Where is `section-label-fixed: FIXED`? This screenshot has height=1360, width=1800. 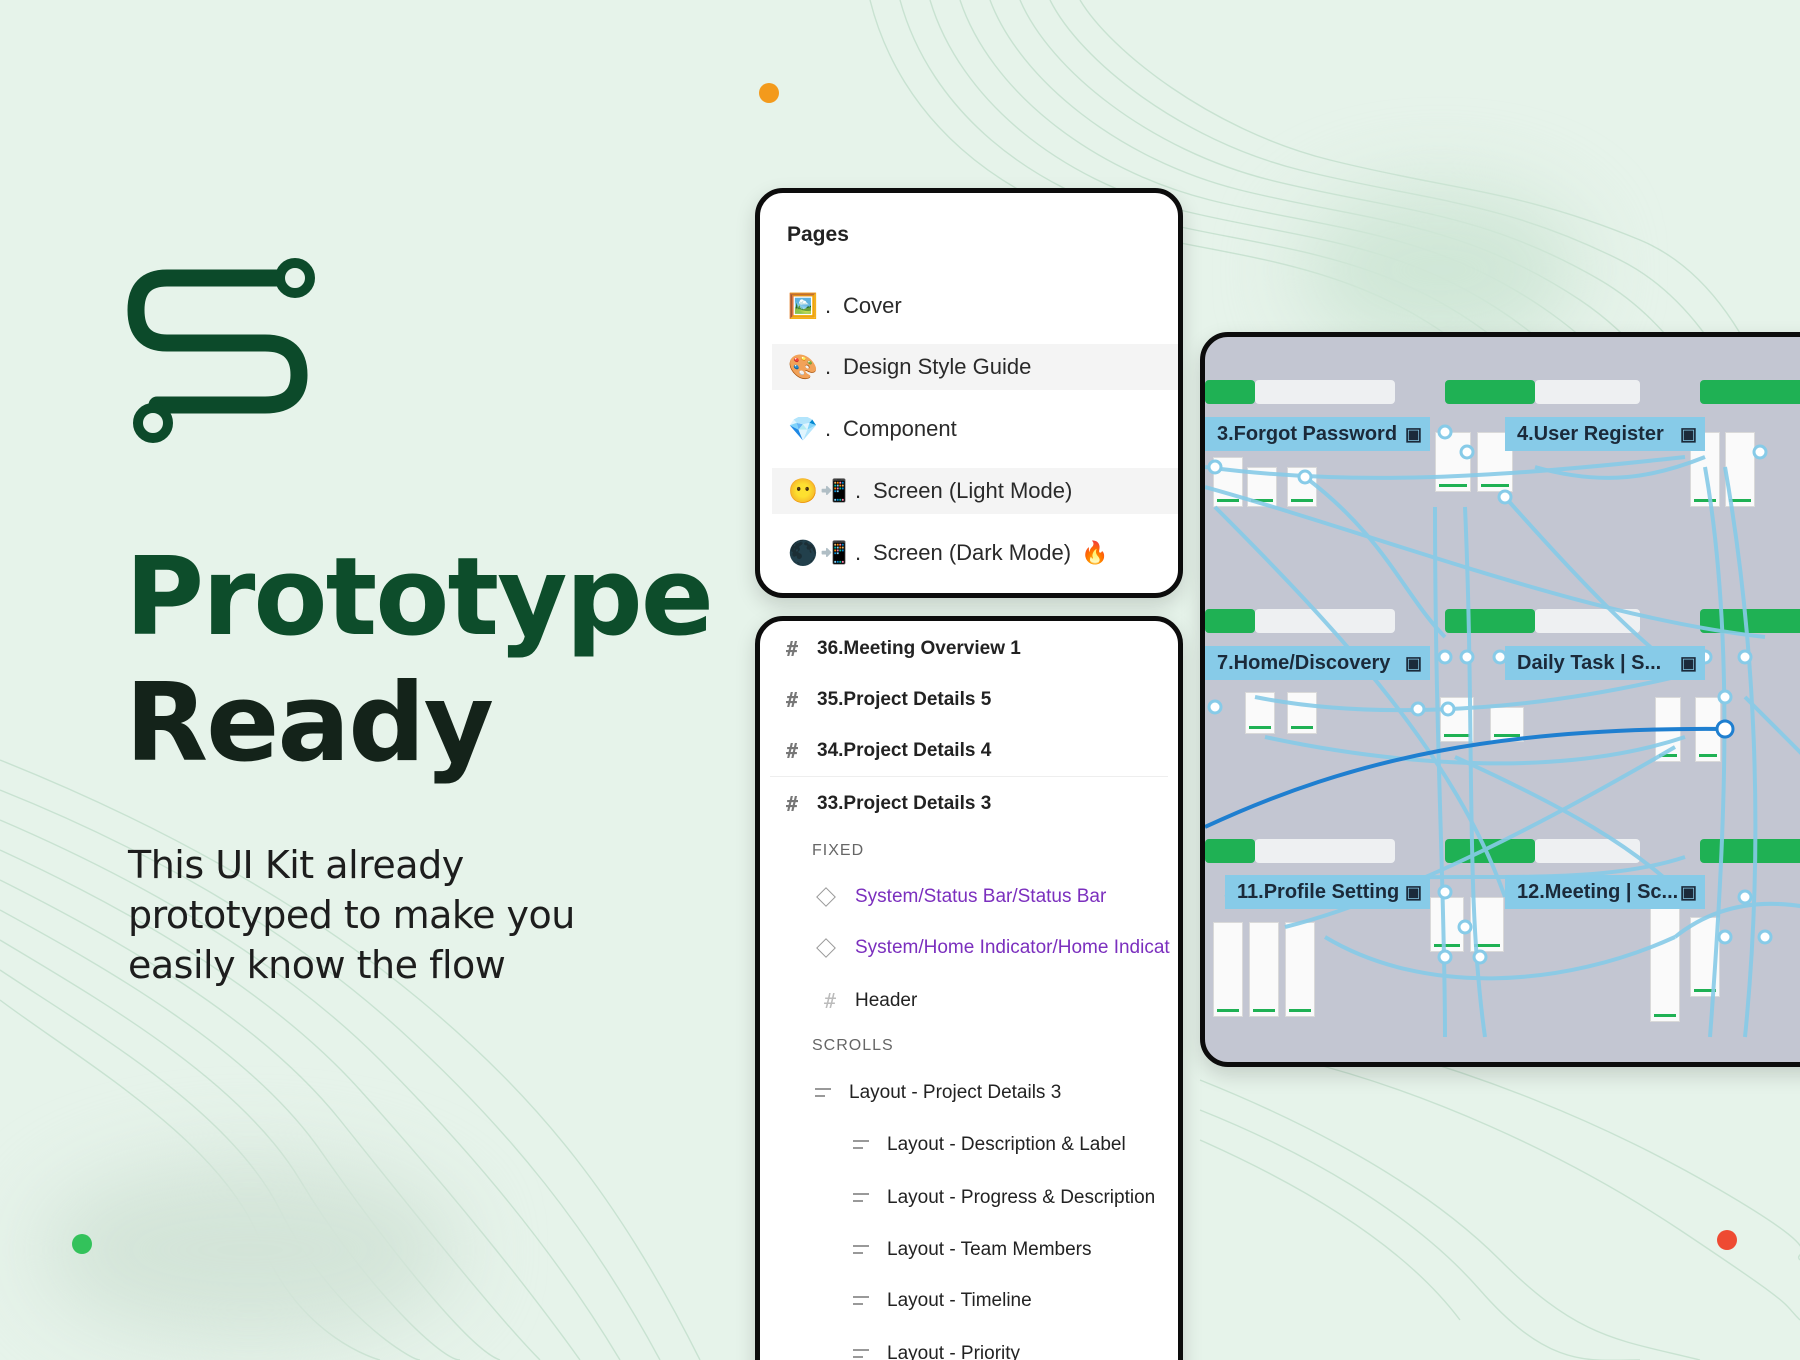
section-label-fixed: FIXED is located at coordinates (838, 850).